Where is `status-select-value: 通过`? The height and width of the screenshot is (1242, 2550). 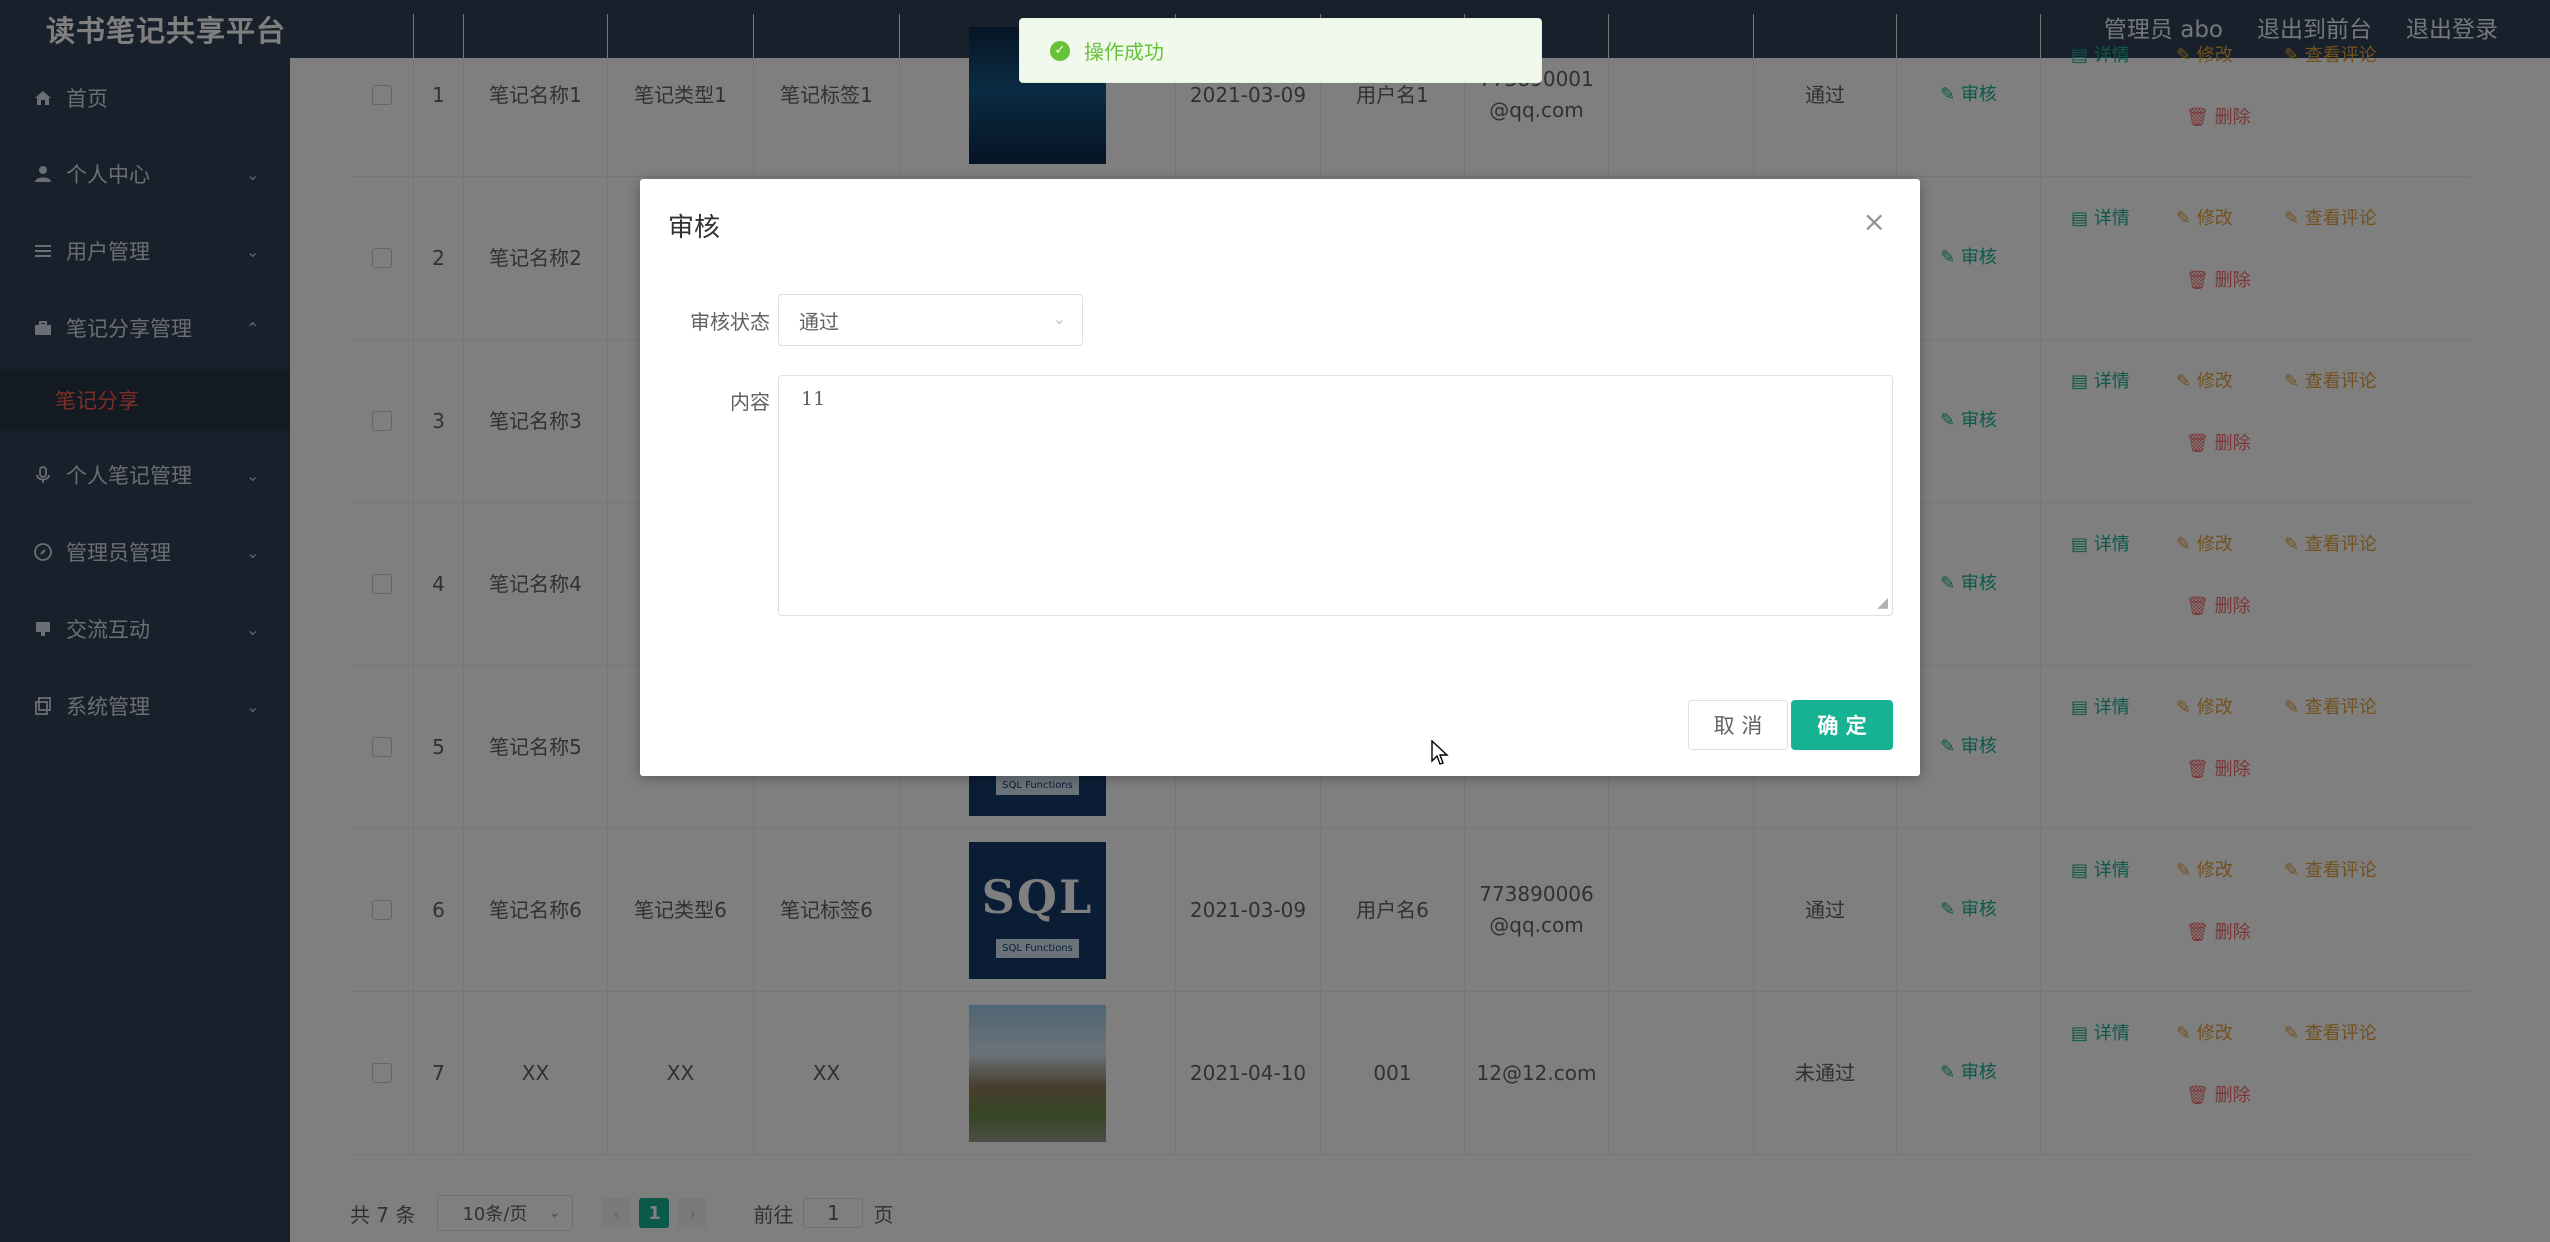
status-select-value: 通过 is located at coordinates (819, 321).